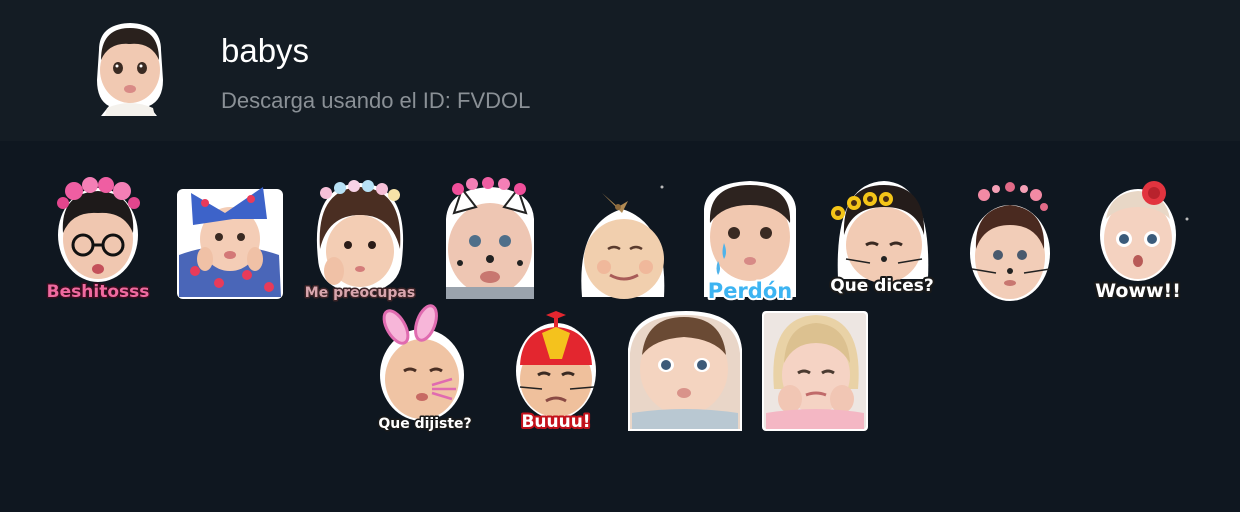 The image size is (1240, 512). Describe the element at coordinates (98, 292) in the screenshot. I see `sticker-caption: Beshitosss` at that location.